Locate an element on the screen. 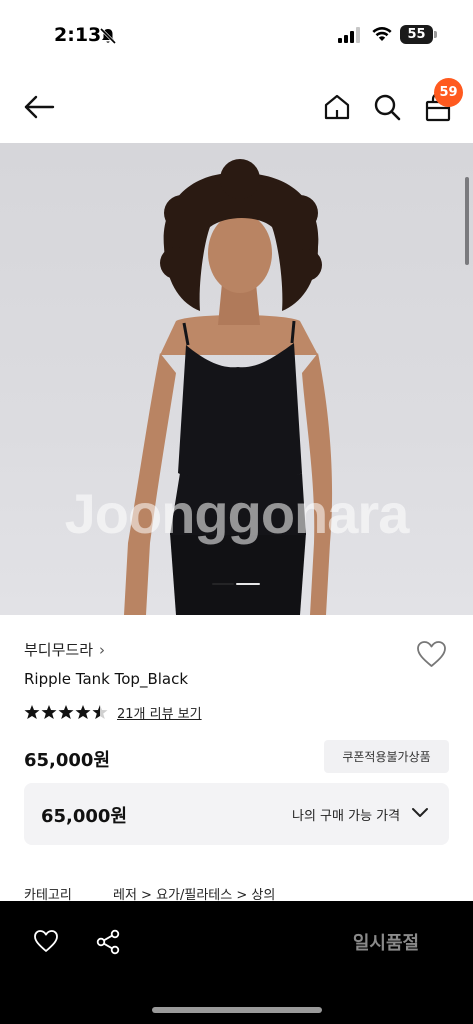 The image size is (473, 1024). product-price: 65,000원 is located at coordinates (67, 760).